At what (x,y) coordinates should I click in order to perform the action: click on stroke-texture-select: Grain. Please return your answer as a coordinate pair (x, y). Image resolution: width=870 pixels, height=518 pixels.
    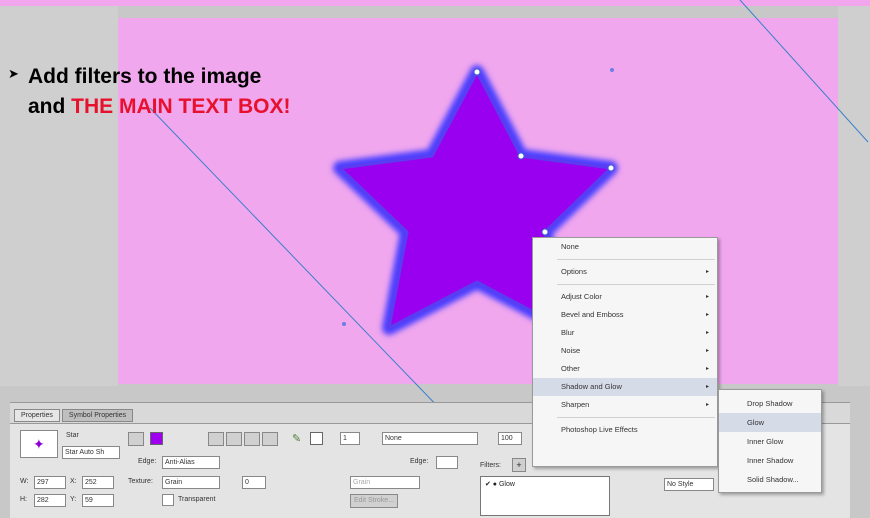
    Looking at the image, I should click on (385, 482).